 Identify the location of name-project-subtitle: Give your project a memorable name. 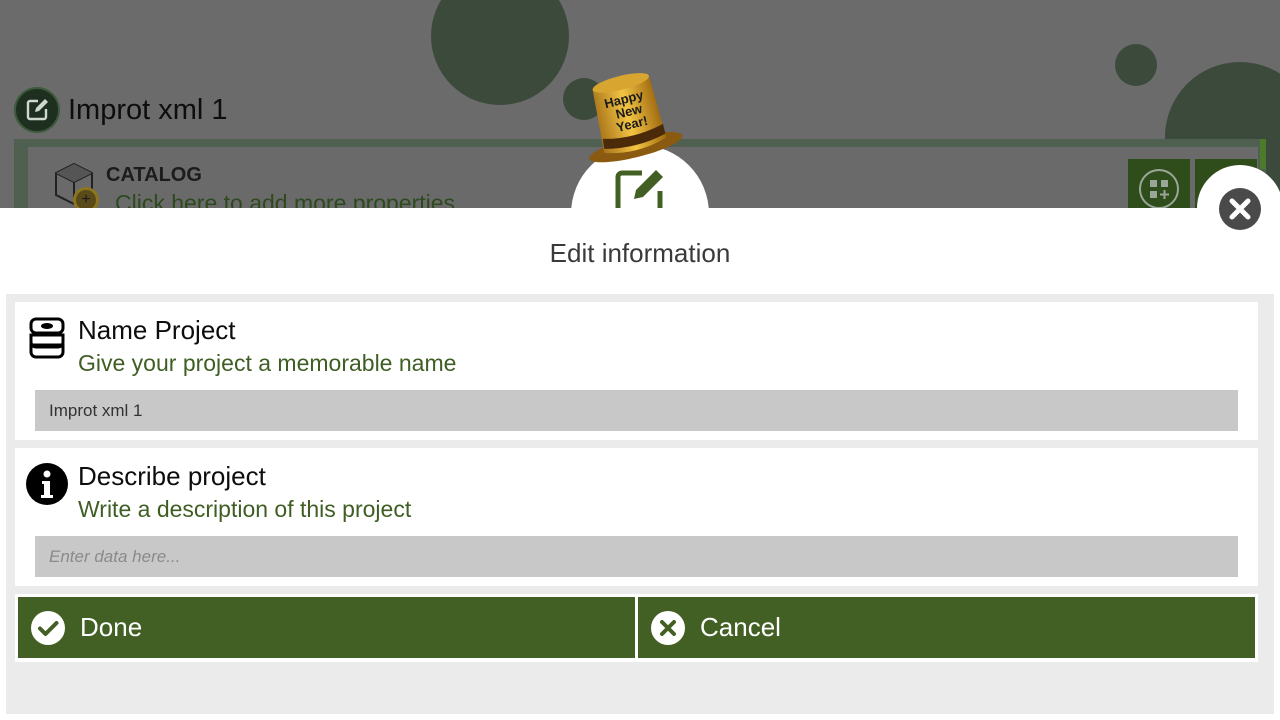
(267, 363).